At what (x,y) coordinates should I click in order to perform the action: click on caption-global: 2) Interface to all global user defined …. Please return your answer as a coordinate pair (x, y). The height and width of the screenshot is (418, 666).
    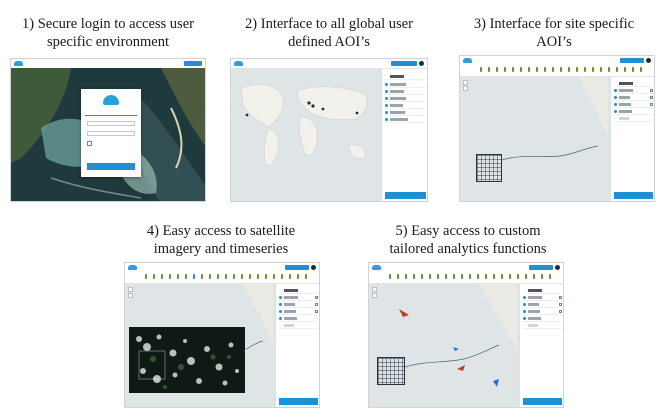
    Looking at the image, I should click on (329, 33).